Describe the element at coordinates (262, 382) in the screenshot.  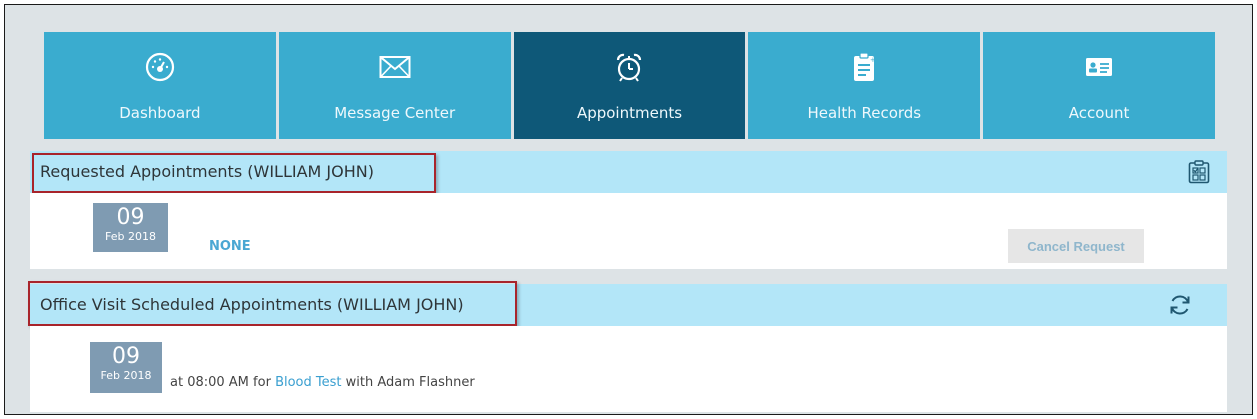
I see `appointment-for: for` at that location.